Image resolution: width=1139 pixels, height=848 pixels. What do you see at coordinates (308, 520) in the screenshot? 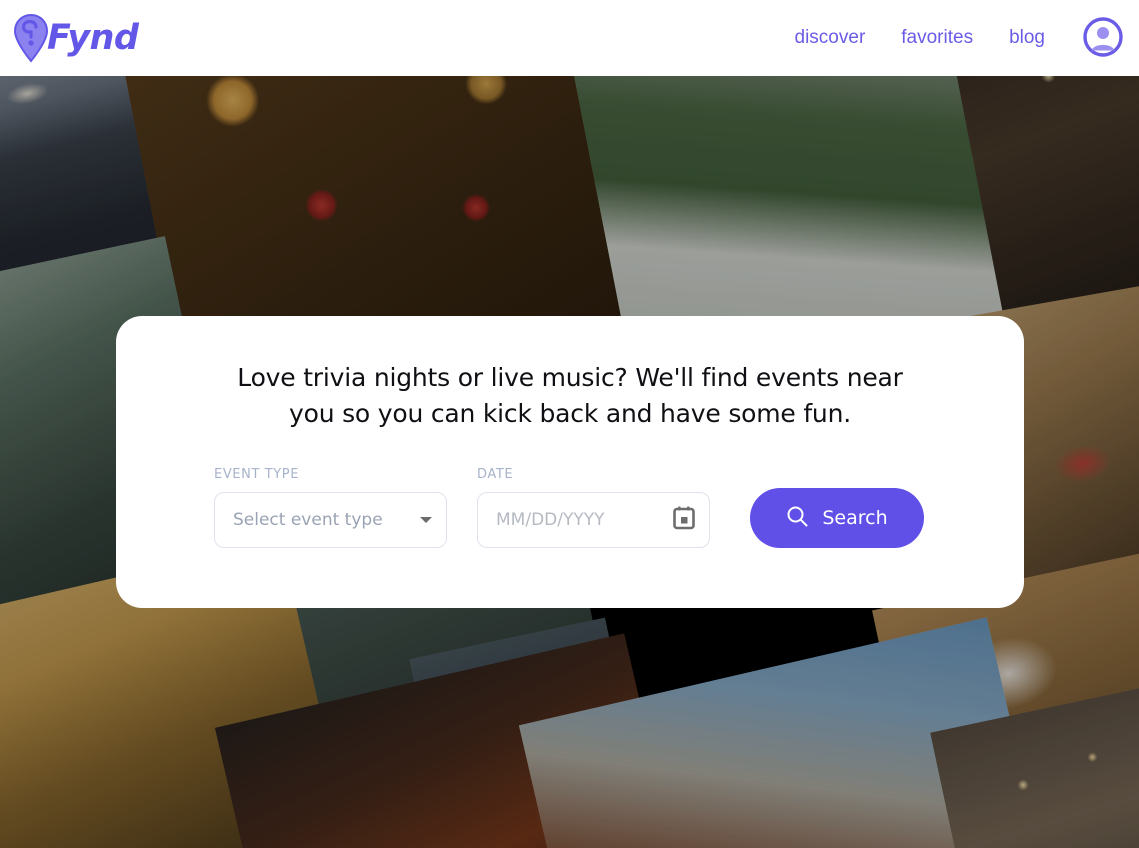
I see `event-type-placeholder: Select event type` at bounding box center [308, 520].